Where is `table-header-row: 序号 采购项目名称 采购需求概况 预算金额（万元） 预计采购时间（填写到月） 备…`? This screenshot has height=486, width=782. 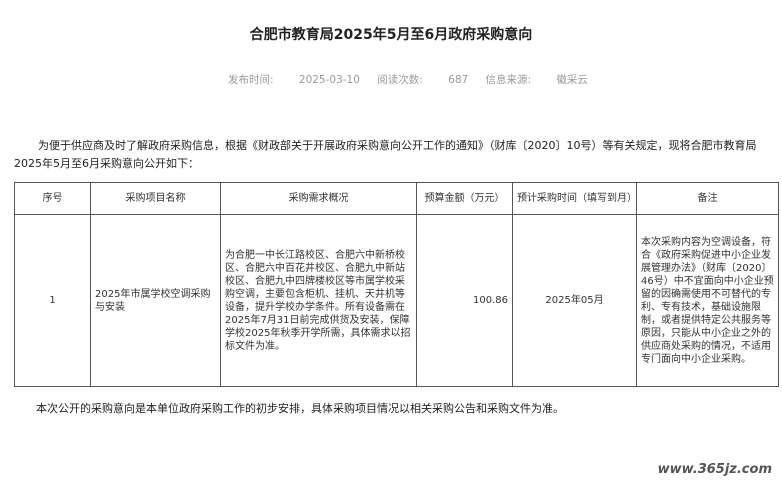 table-header-row: 序号 采购项目名称 采购需求概况 预算金额（万元） 预计采购时间（填写到月） 备… is located at coordinates (396, 198).